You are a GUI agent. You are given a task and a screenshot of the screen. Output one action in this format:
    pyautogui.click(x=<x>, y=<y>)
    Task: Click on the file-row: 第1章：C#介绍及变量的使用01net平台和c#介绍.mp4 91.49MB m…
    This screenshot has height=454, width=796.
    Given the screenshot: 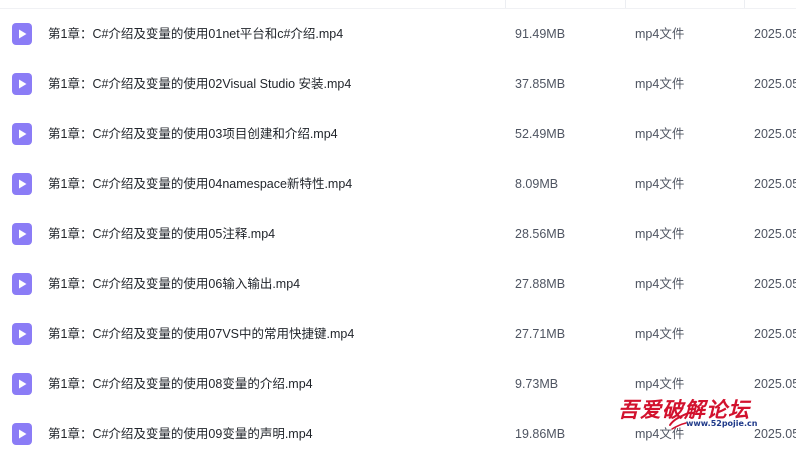 What is the action you would take?
    pyautogui.click(x=398, y=34)
    